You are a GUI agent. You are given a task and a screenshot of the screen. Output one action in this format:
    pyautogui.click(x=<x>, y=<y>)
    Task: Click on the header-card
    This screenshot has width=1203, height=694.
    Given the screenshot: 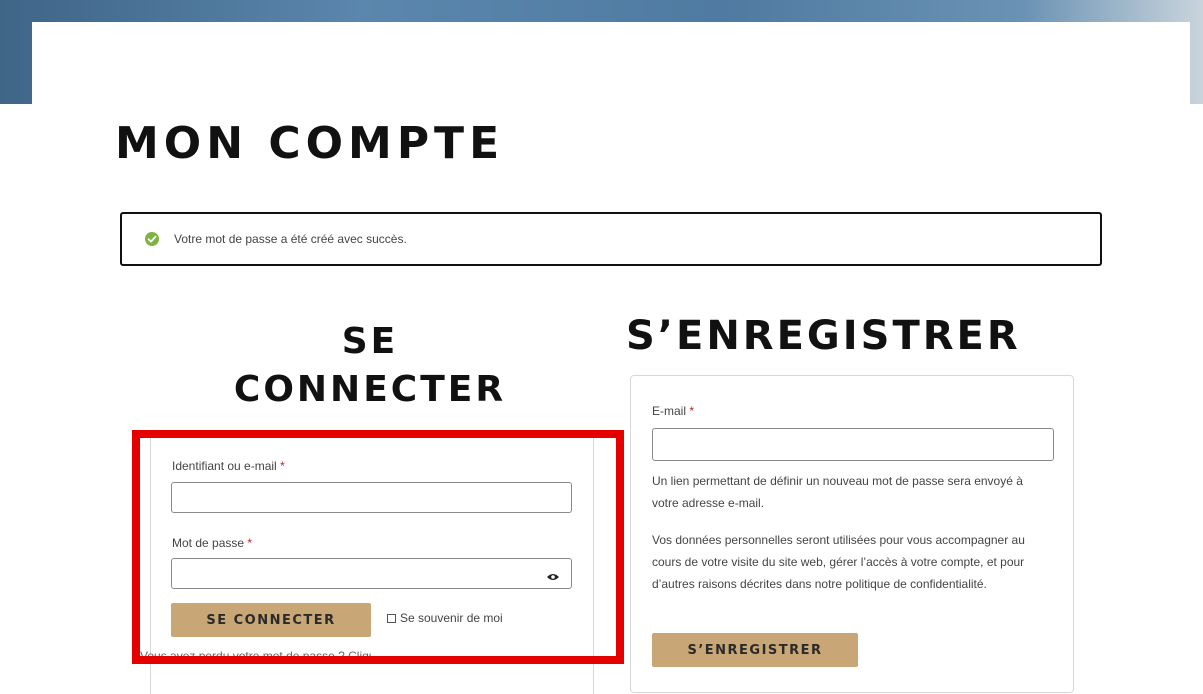 What is the action you would take?
    pyautogui.click(x=611, y=67)
    